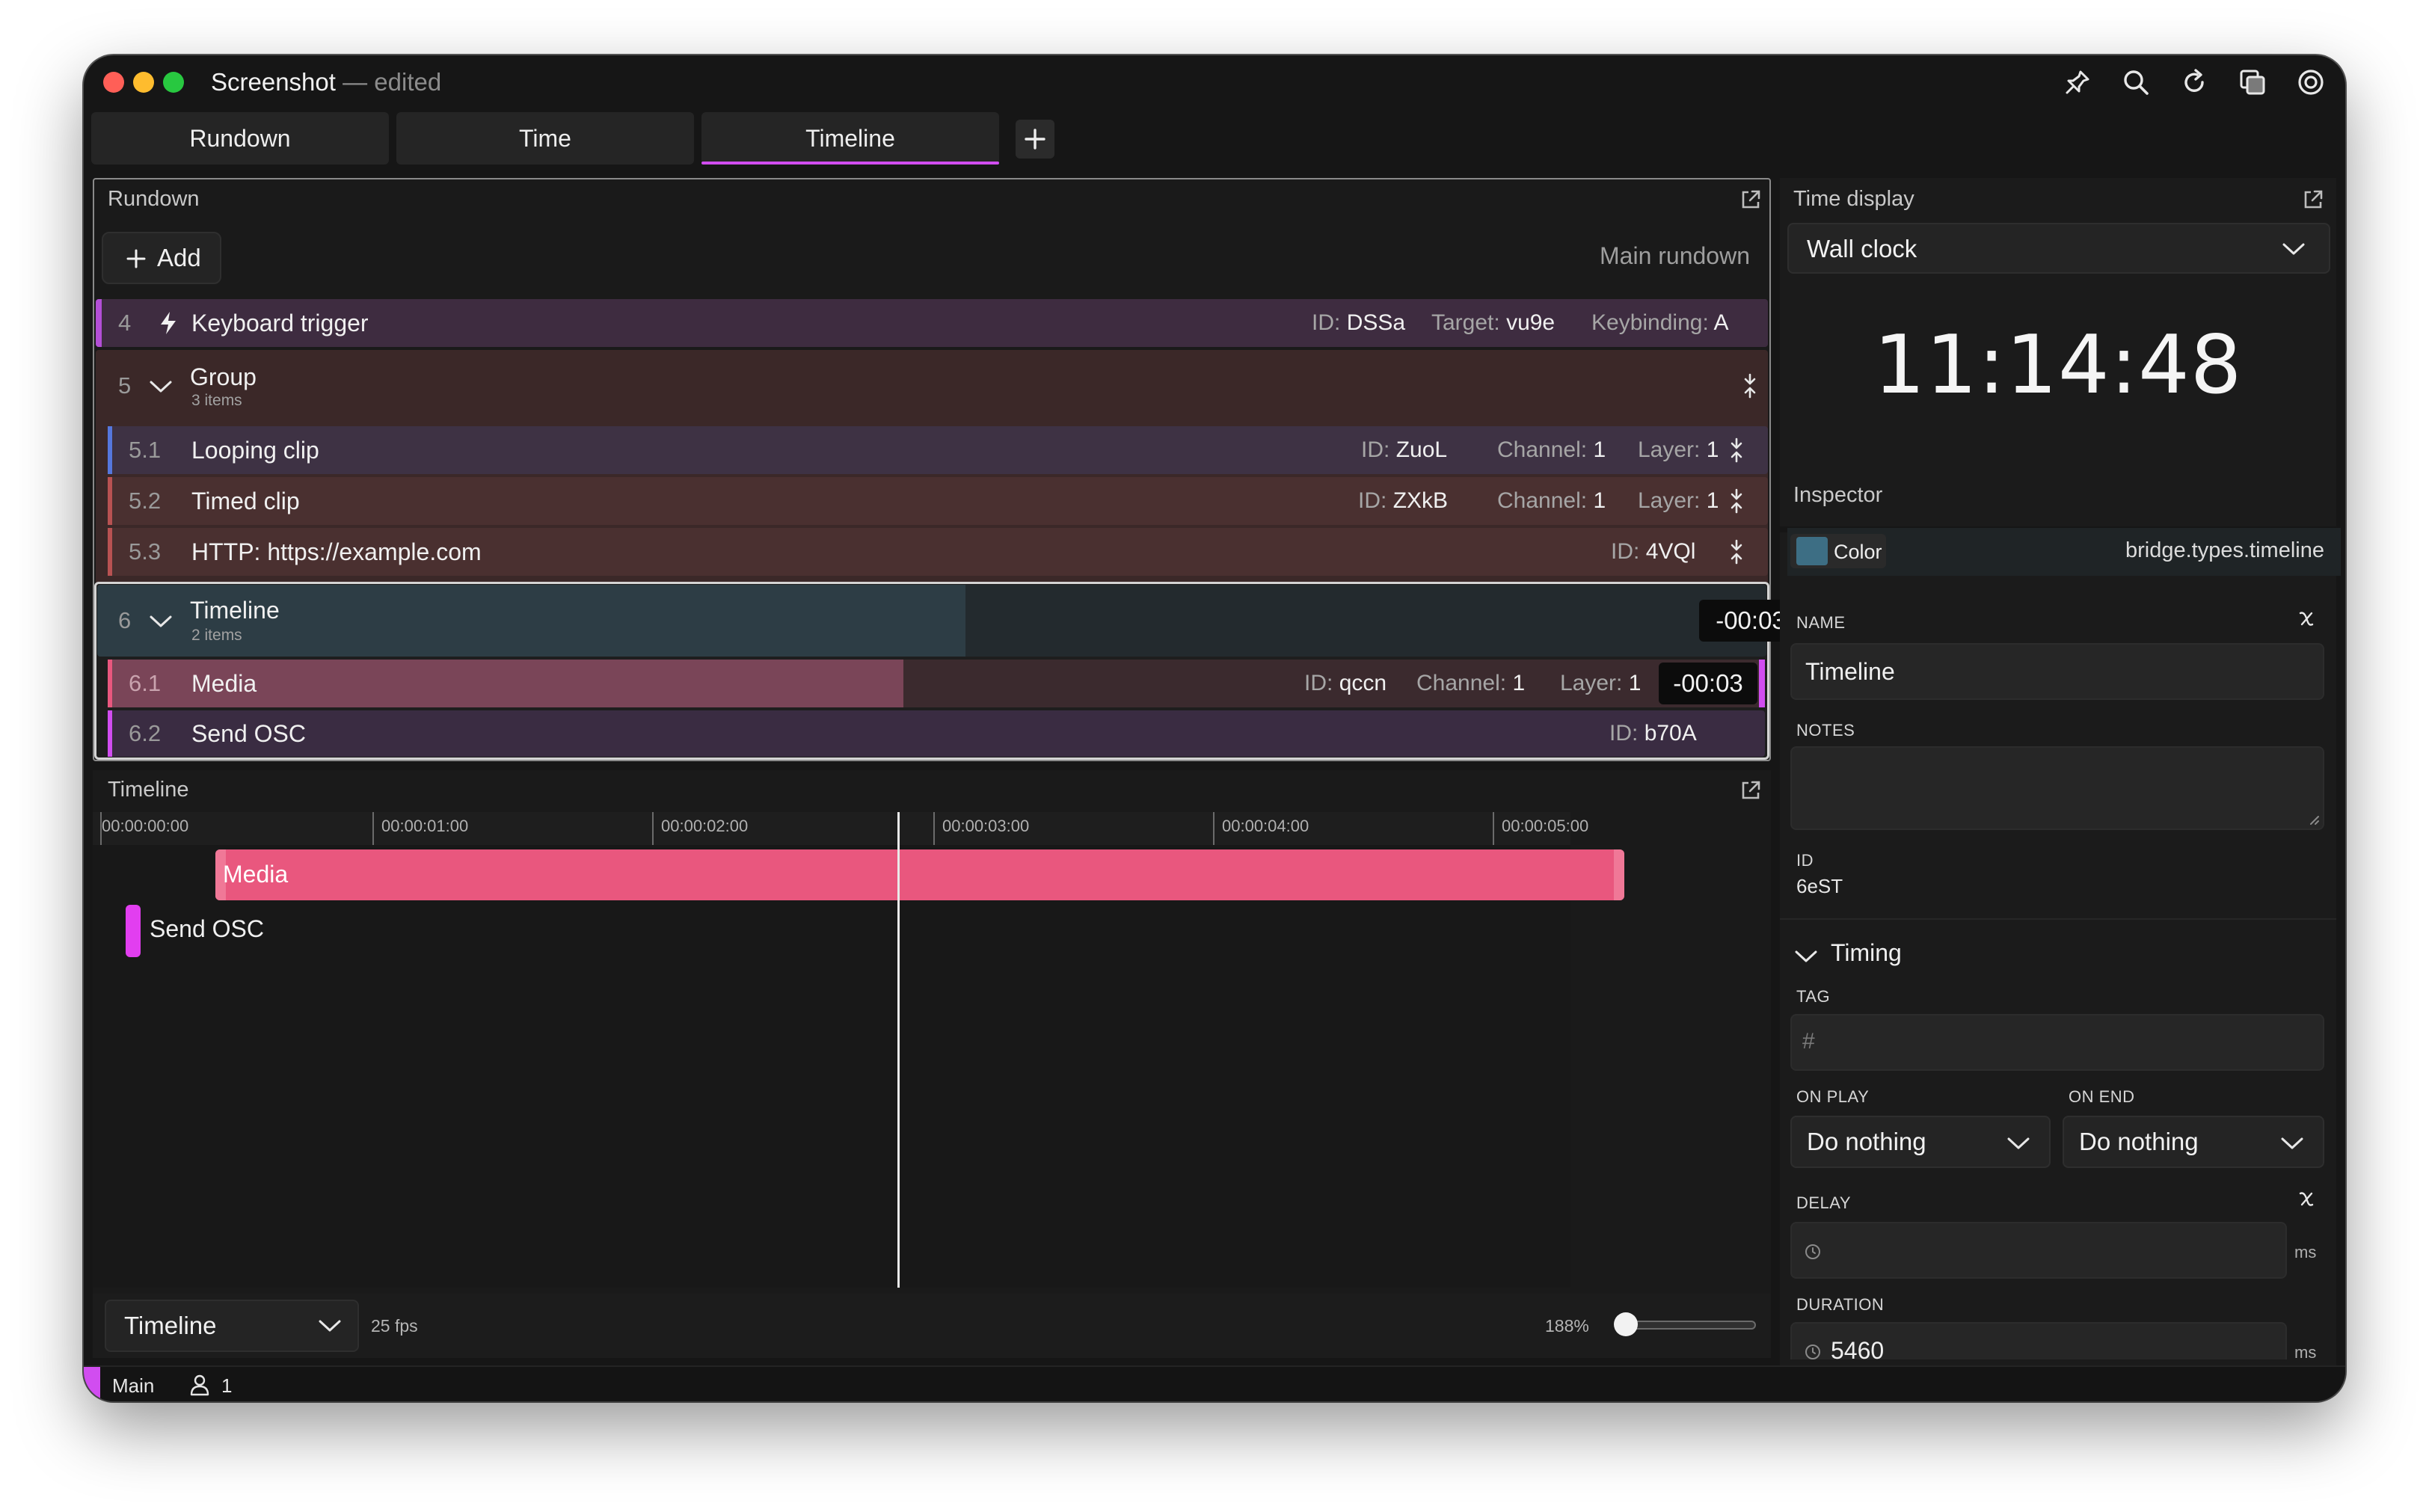 The image size is (2429, 1512). What do you see at coordinates (1403, 501) in the screenshot?
I see `item-id: ID: ZXkB` at bounding box center [1403, 501].